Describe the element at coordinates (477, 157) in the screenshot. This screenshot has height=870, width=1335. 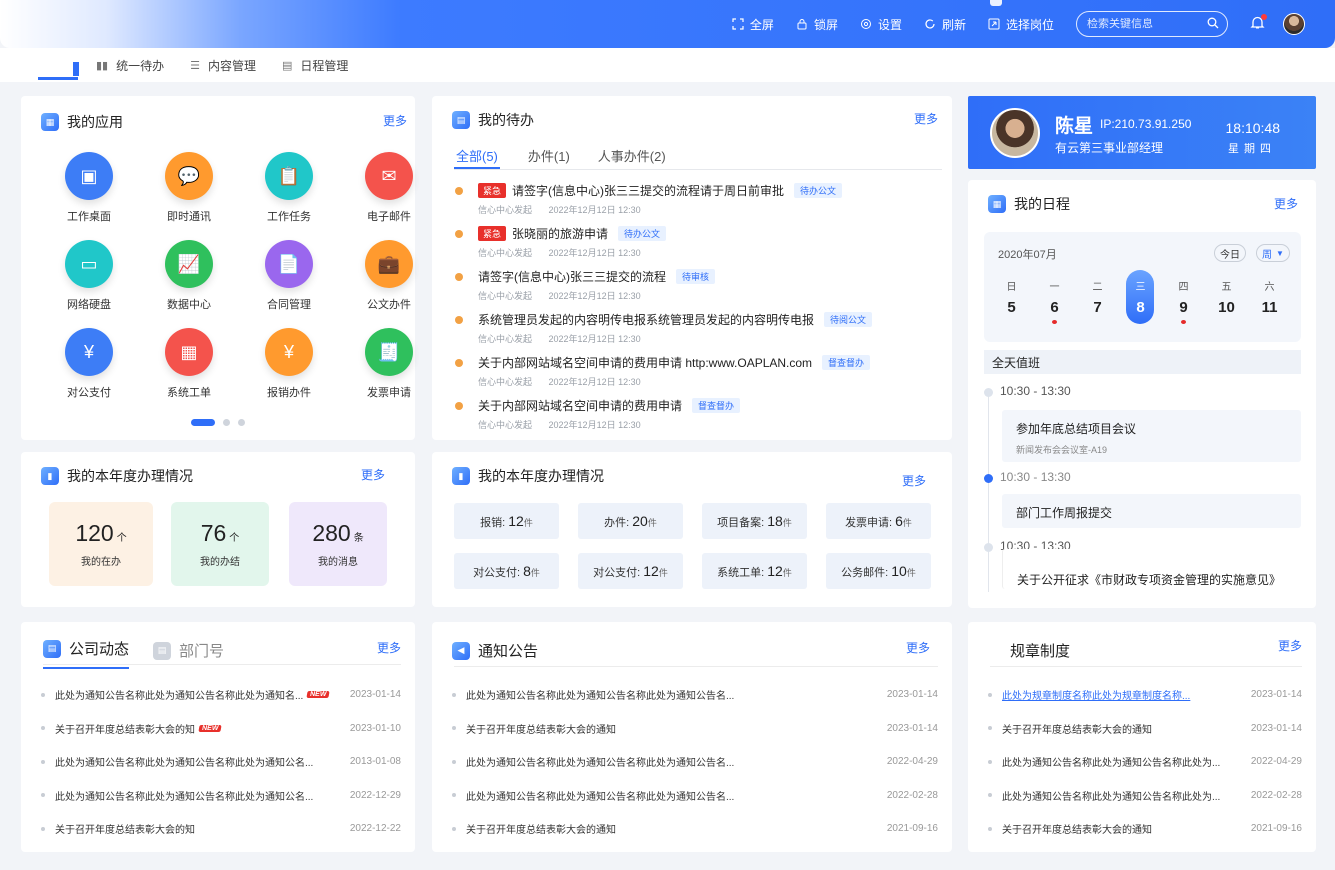
I see `todo-tab-all: 全部(5)` at that location.